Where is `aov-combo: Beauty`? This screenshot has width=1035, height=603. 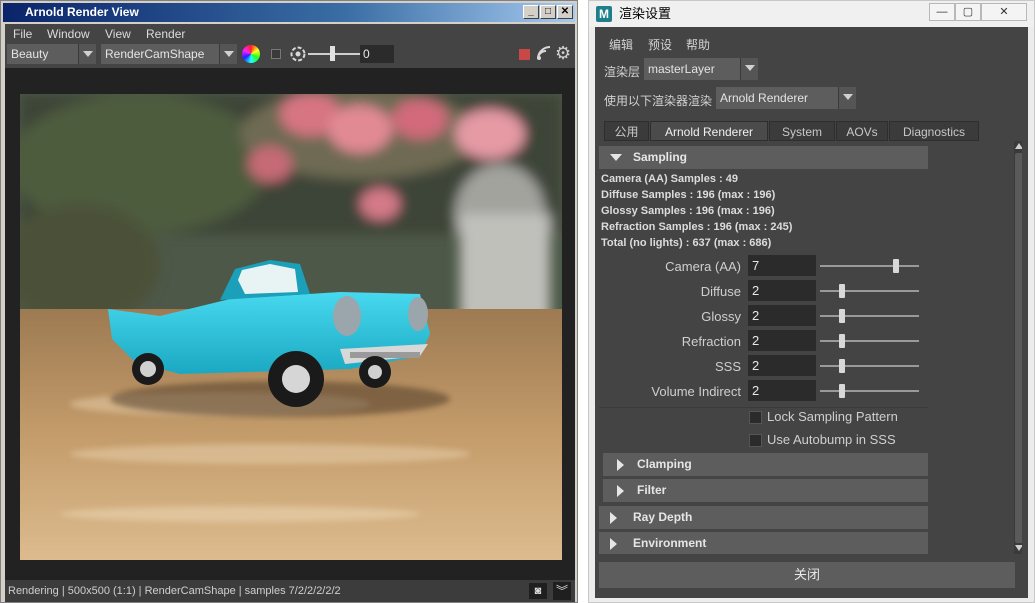
aov-combo: Beauty is located at coordinates (51, 54).